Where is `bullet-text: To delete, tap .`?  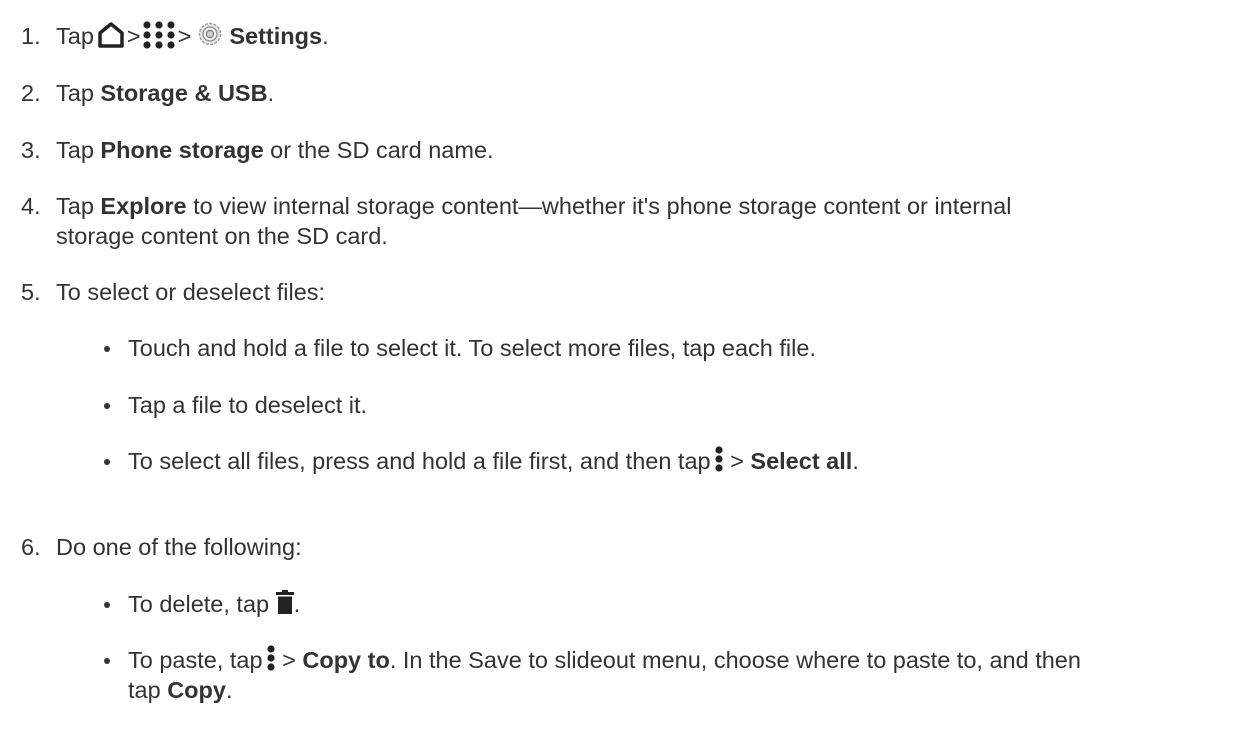 bullet-text: To delete, tap . is located at coordinates (214, 603).